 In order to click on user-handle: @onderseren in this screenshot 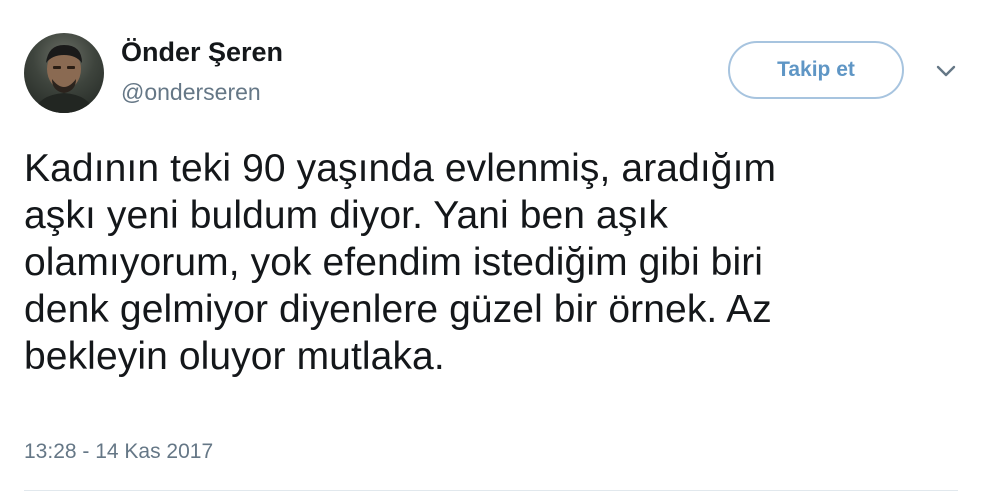, I will do `click(191, 92)`.